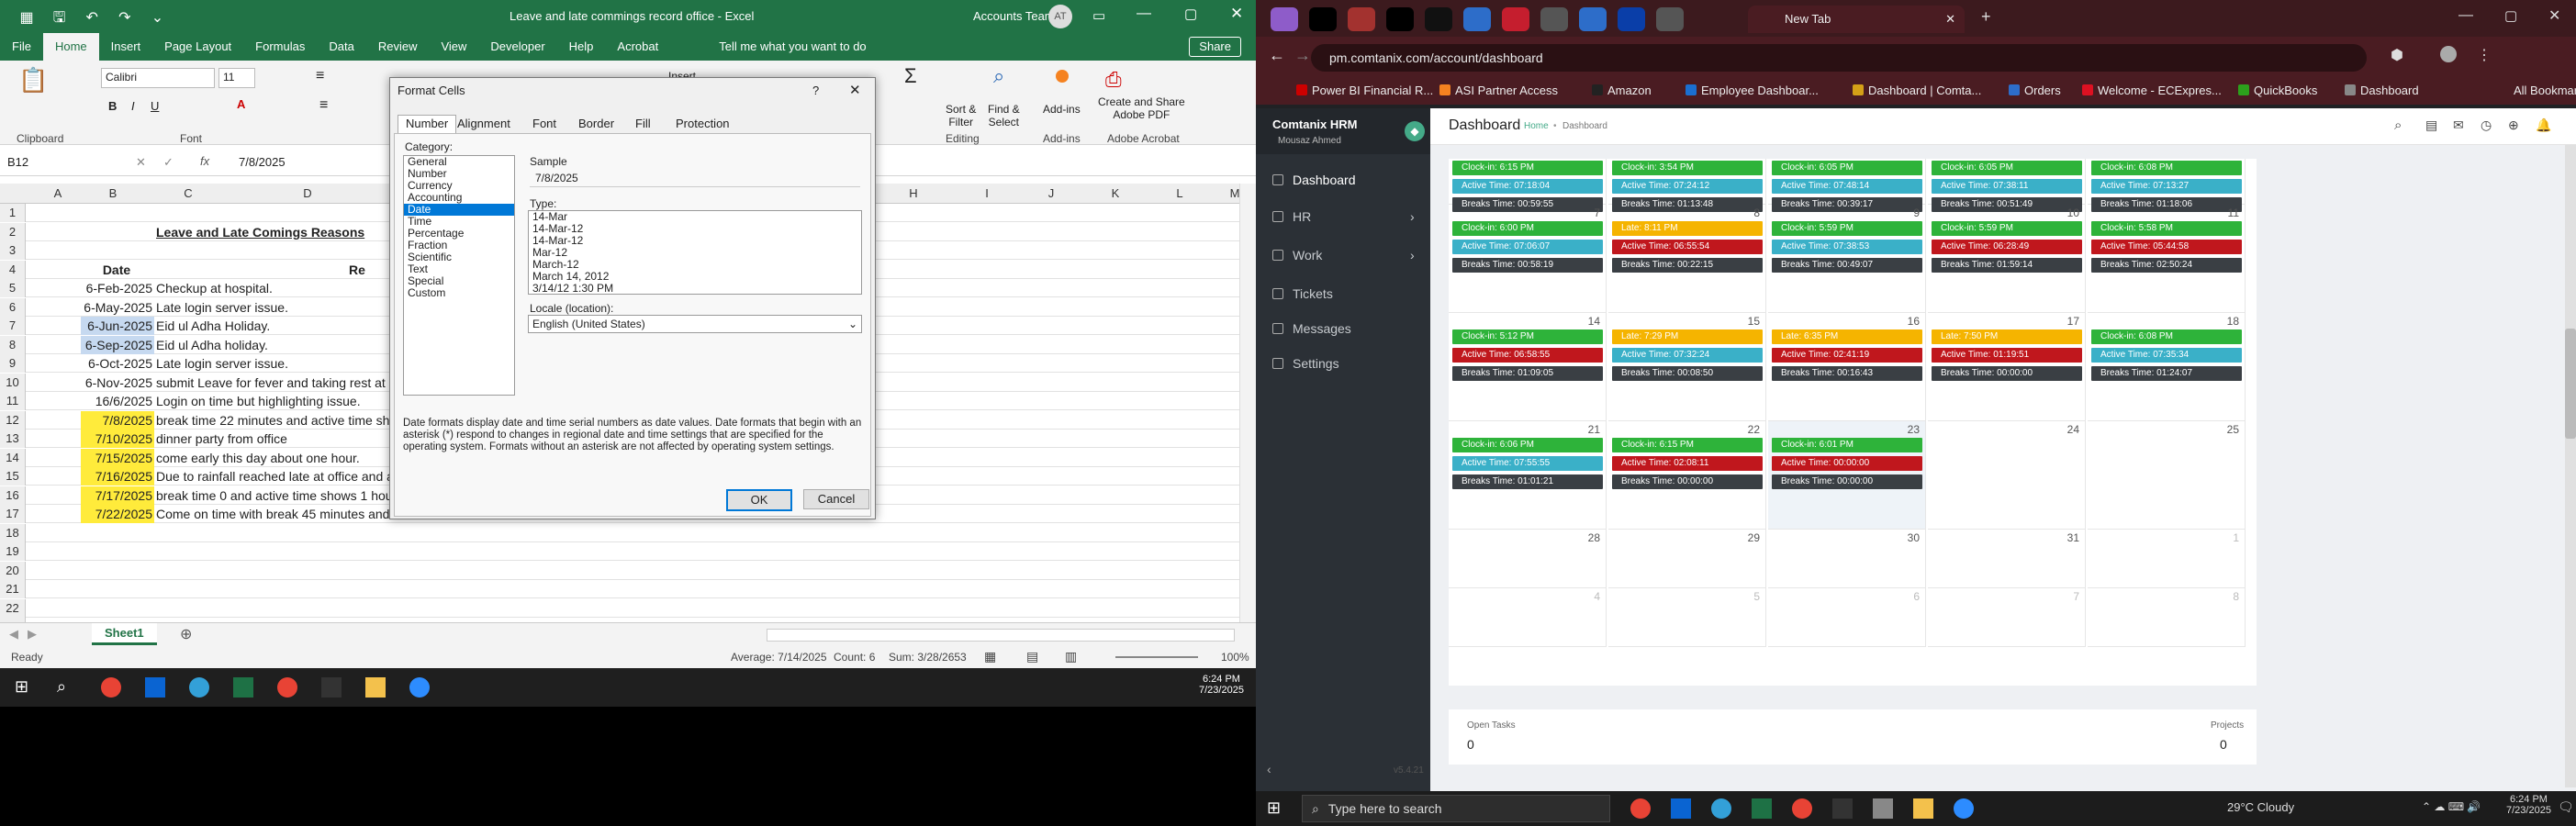 This screenshot has width=2576, height=826. I want to click on scrollbar-thumb, so click(2570, 384).